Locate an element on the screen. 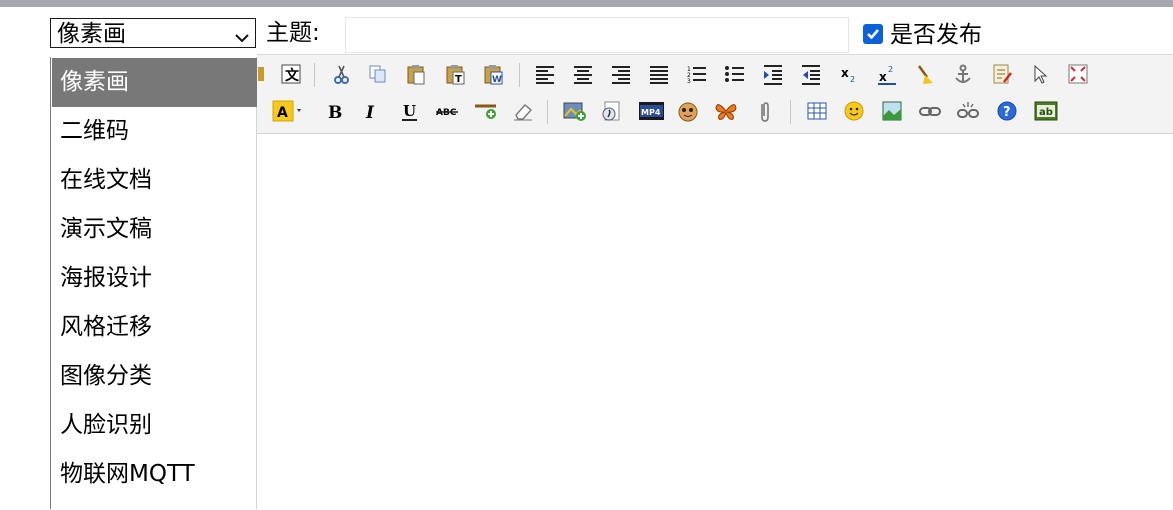 The image size is (1173, 510). publish-checkbox is located at coordinates (873, 34).